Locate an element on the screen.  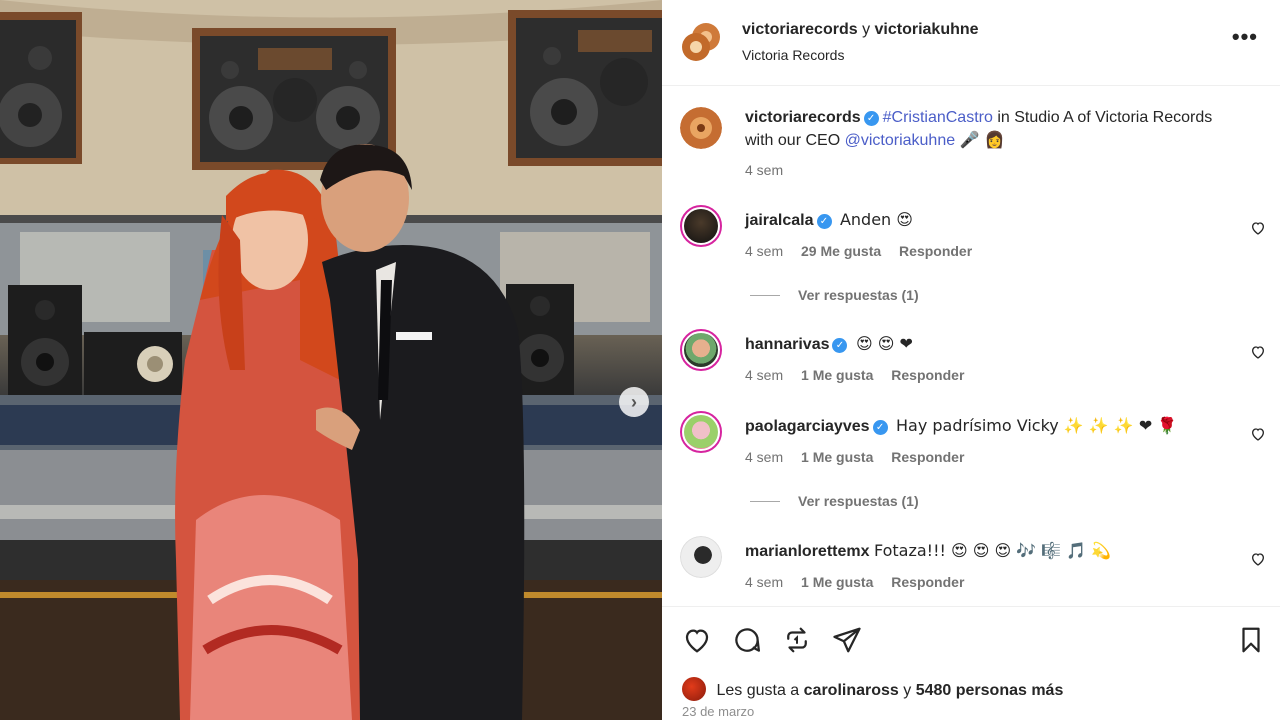
chevron-right-icon: › is located at coordinates (634, 401).